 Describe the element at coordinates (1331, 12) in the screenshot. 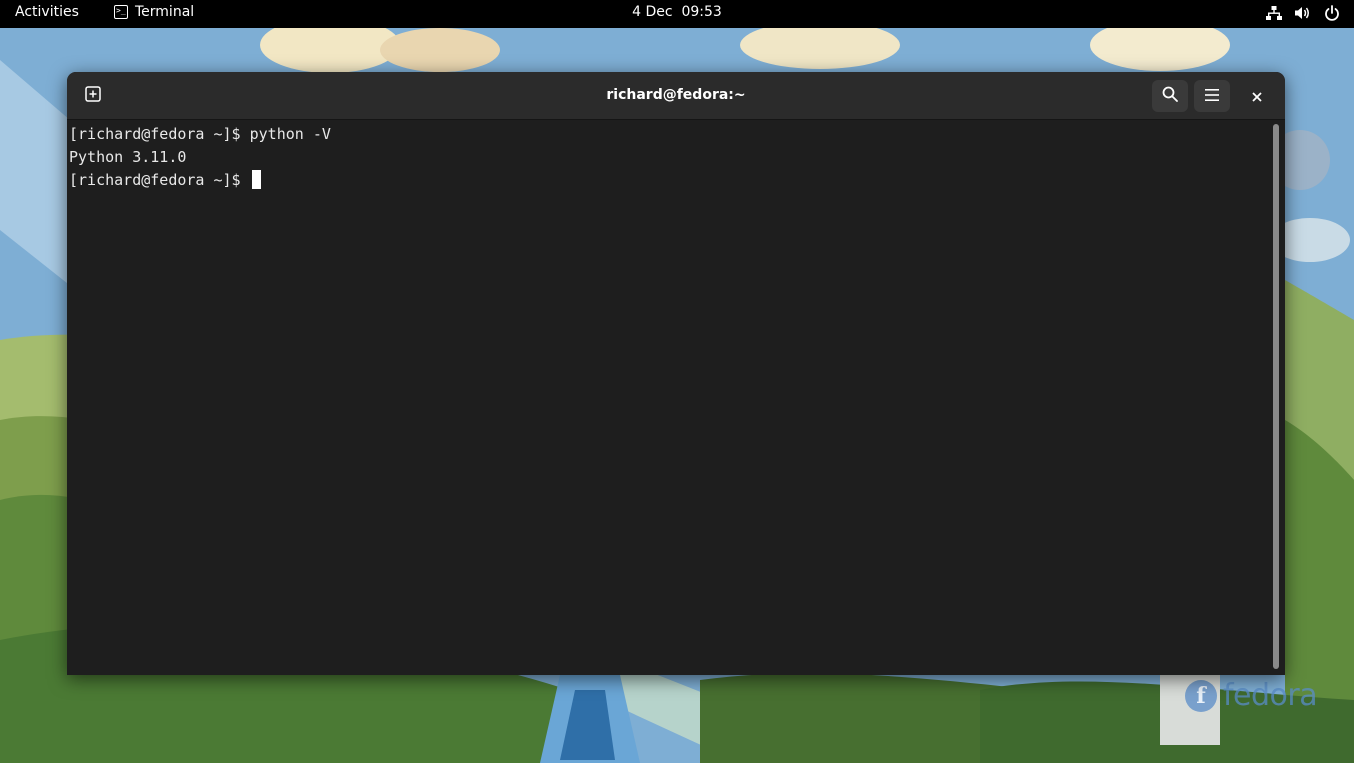

I see `power-icon` at that location.